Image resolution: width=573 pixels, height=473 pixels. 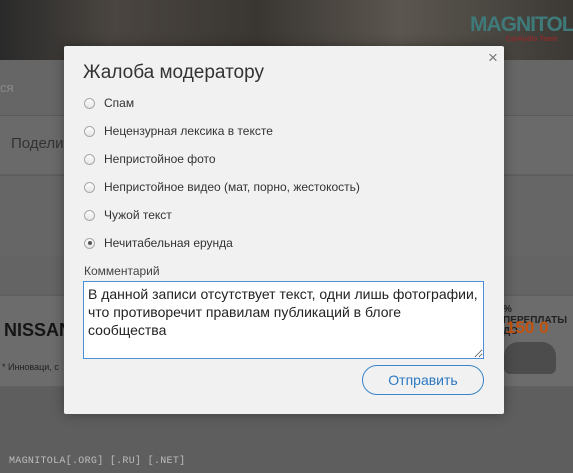 I want to click on ad-footnote: * Инноваци, с, so click(x=30, y=367).